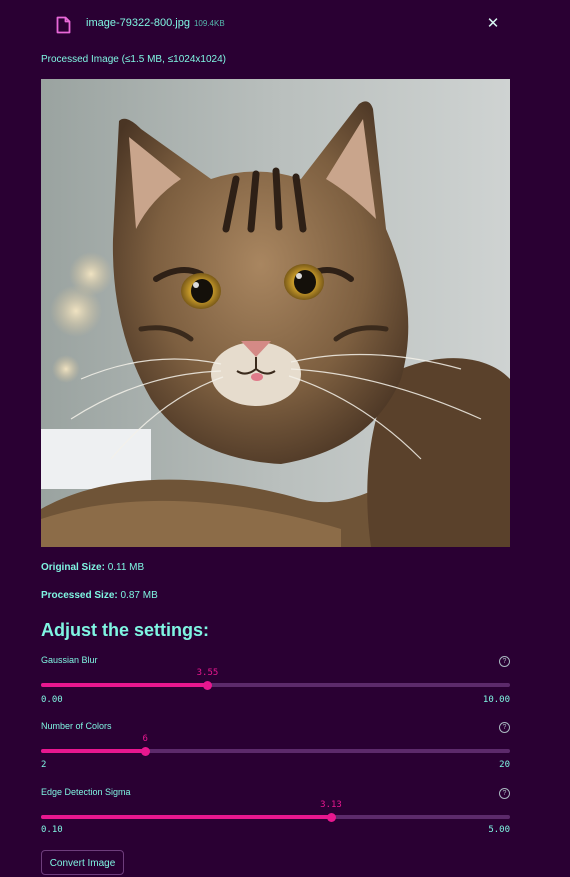  What do you see at coordinates (79, 595) in the screenshot?
I see `processed-size-label: Processed Size:` at bounding box center [79, 595].